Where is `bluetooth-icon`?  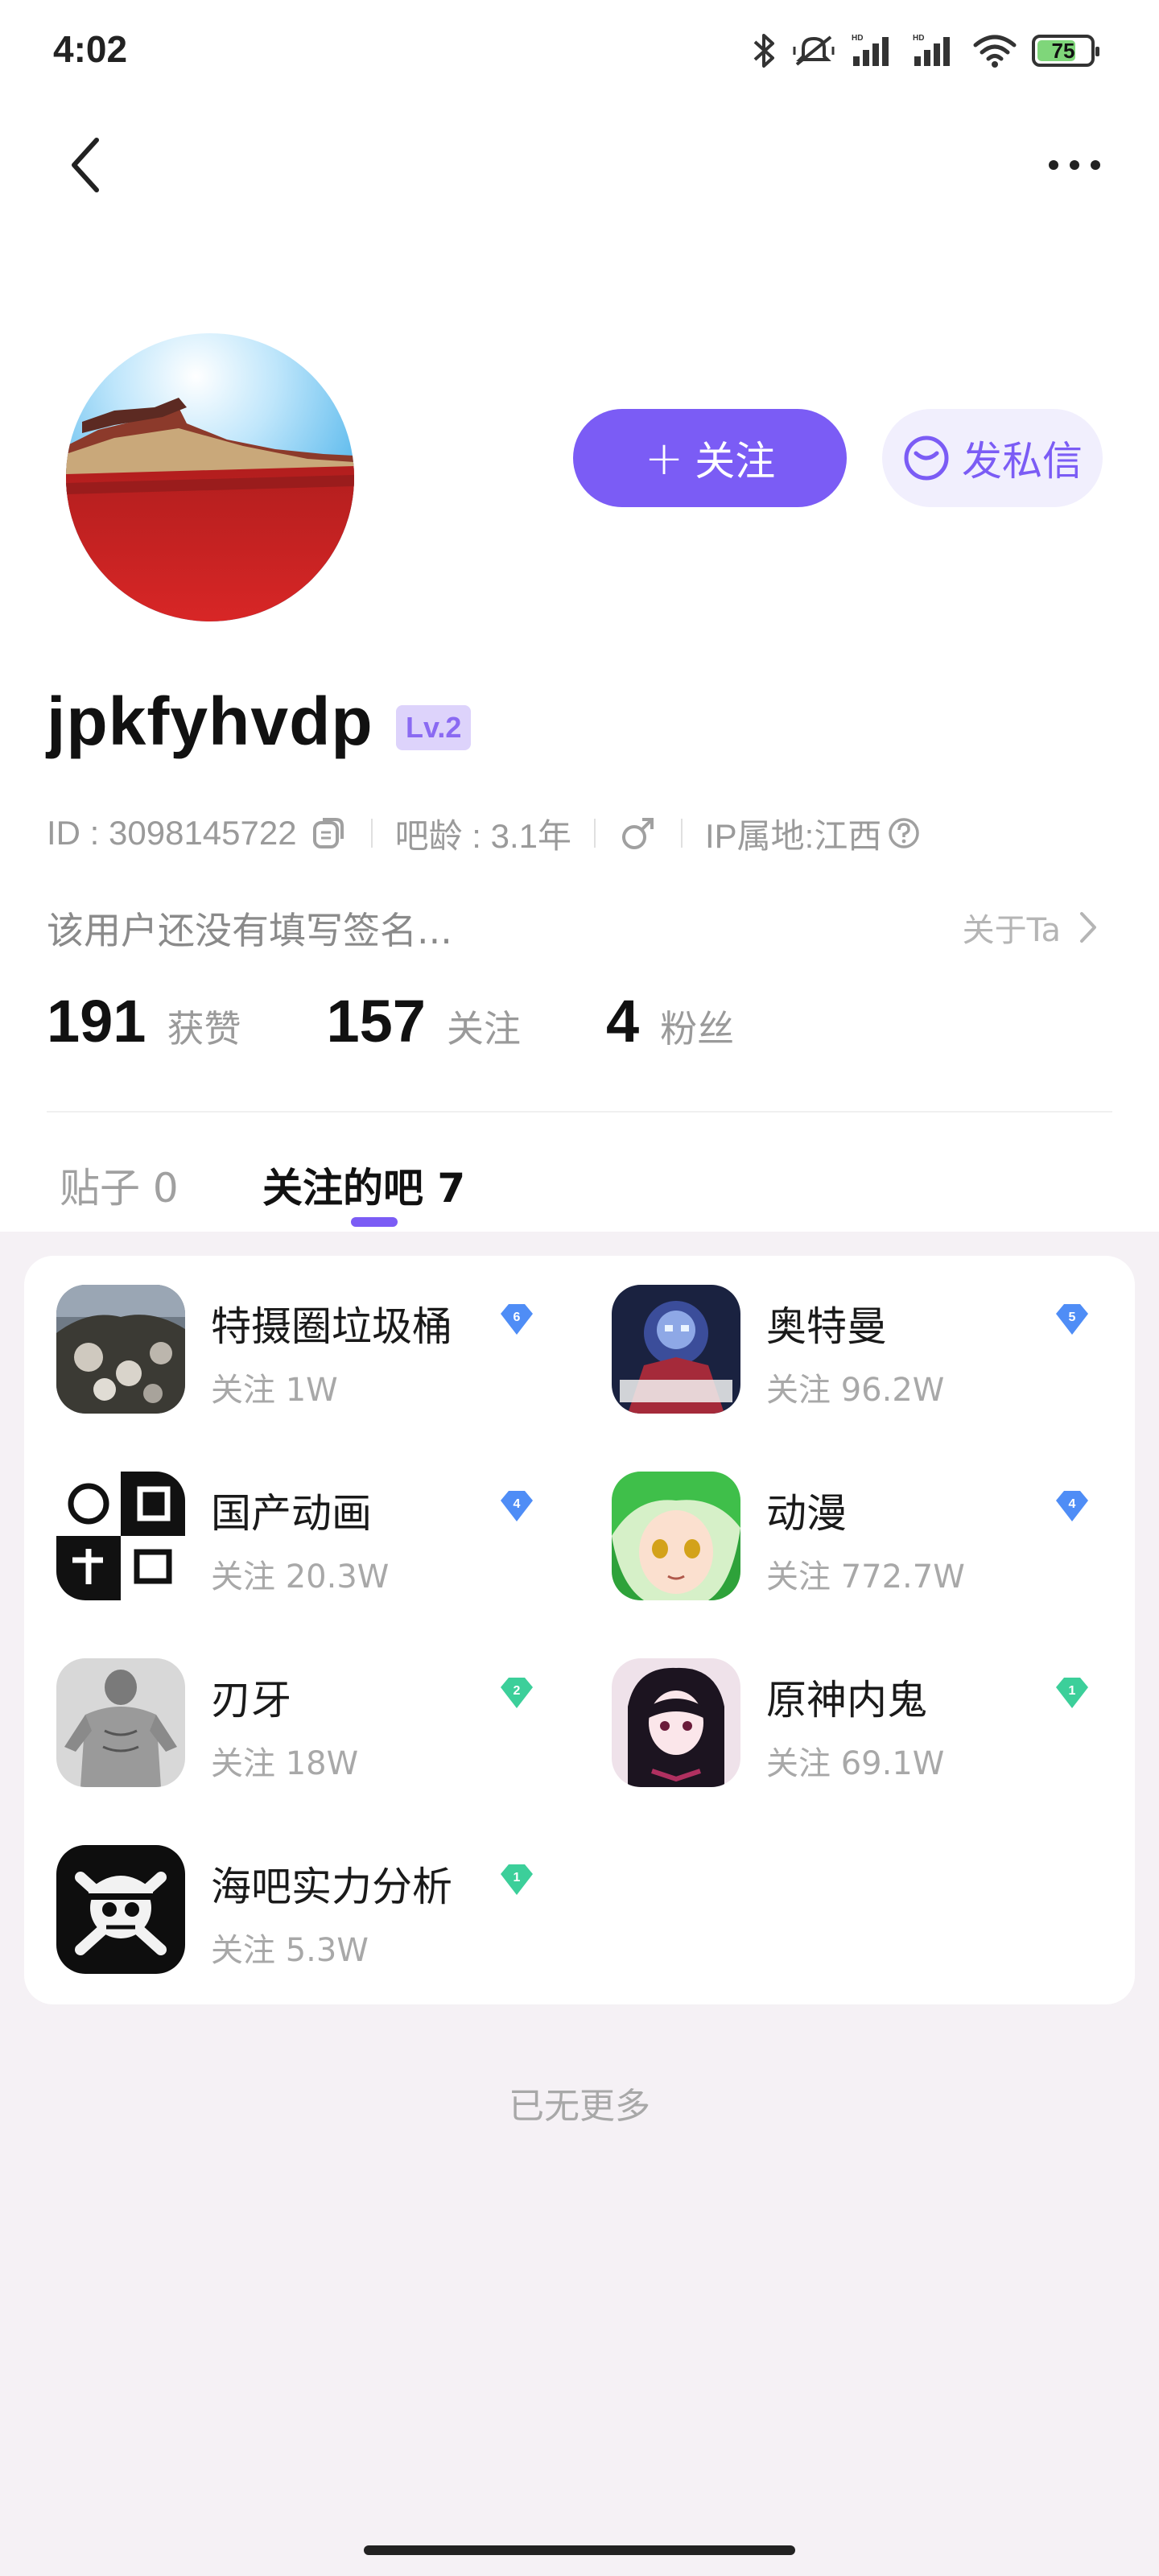 bluetooth-icon is located at coordinates (763, 51).